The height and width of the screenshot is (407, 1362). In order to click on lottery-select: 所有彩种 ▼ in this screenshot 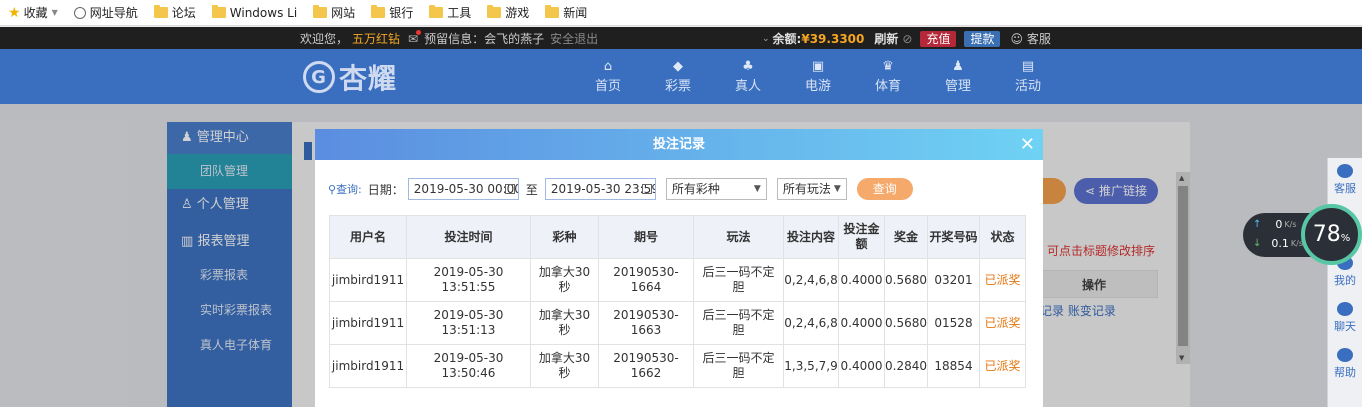, I will do `click(716, 189)`.